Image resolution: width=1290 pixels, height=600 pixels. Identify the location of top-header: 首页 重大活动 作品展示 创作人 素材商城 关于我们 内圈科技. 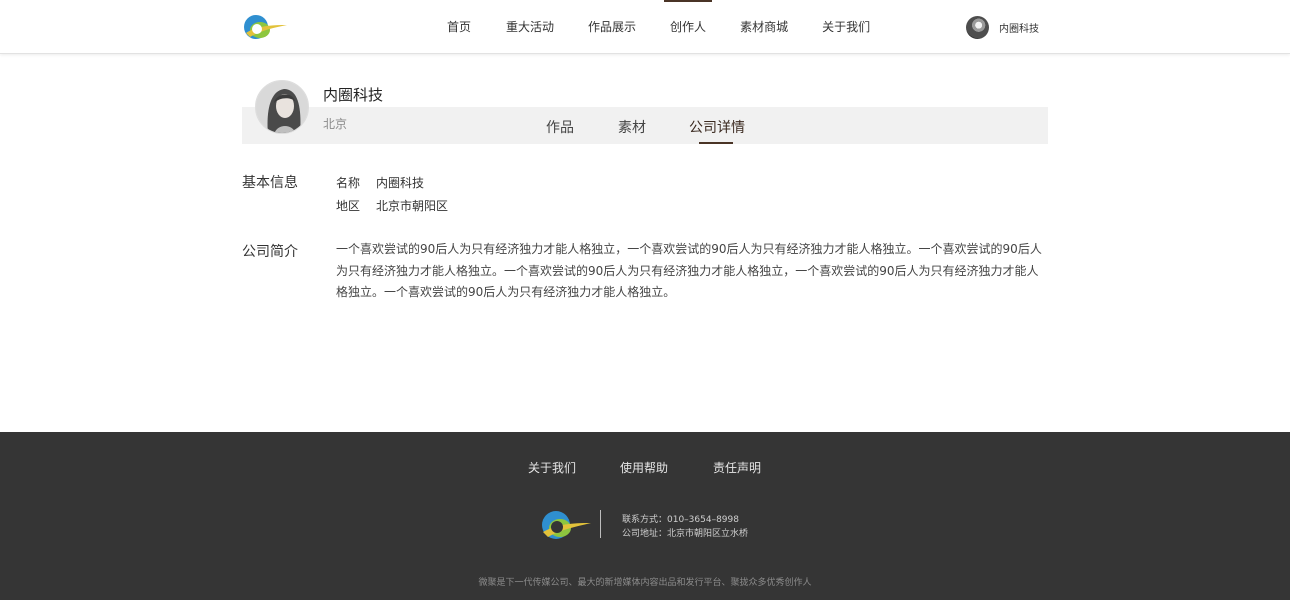
(645, 27).